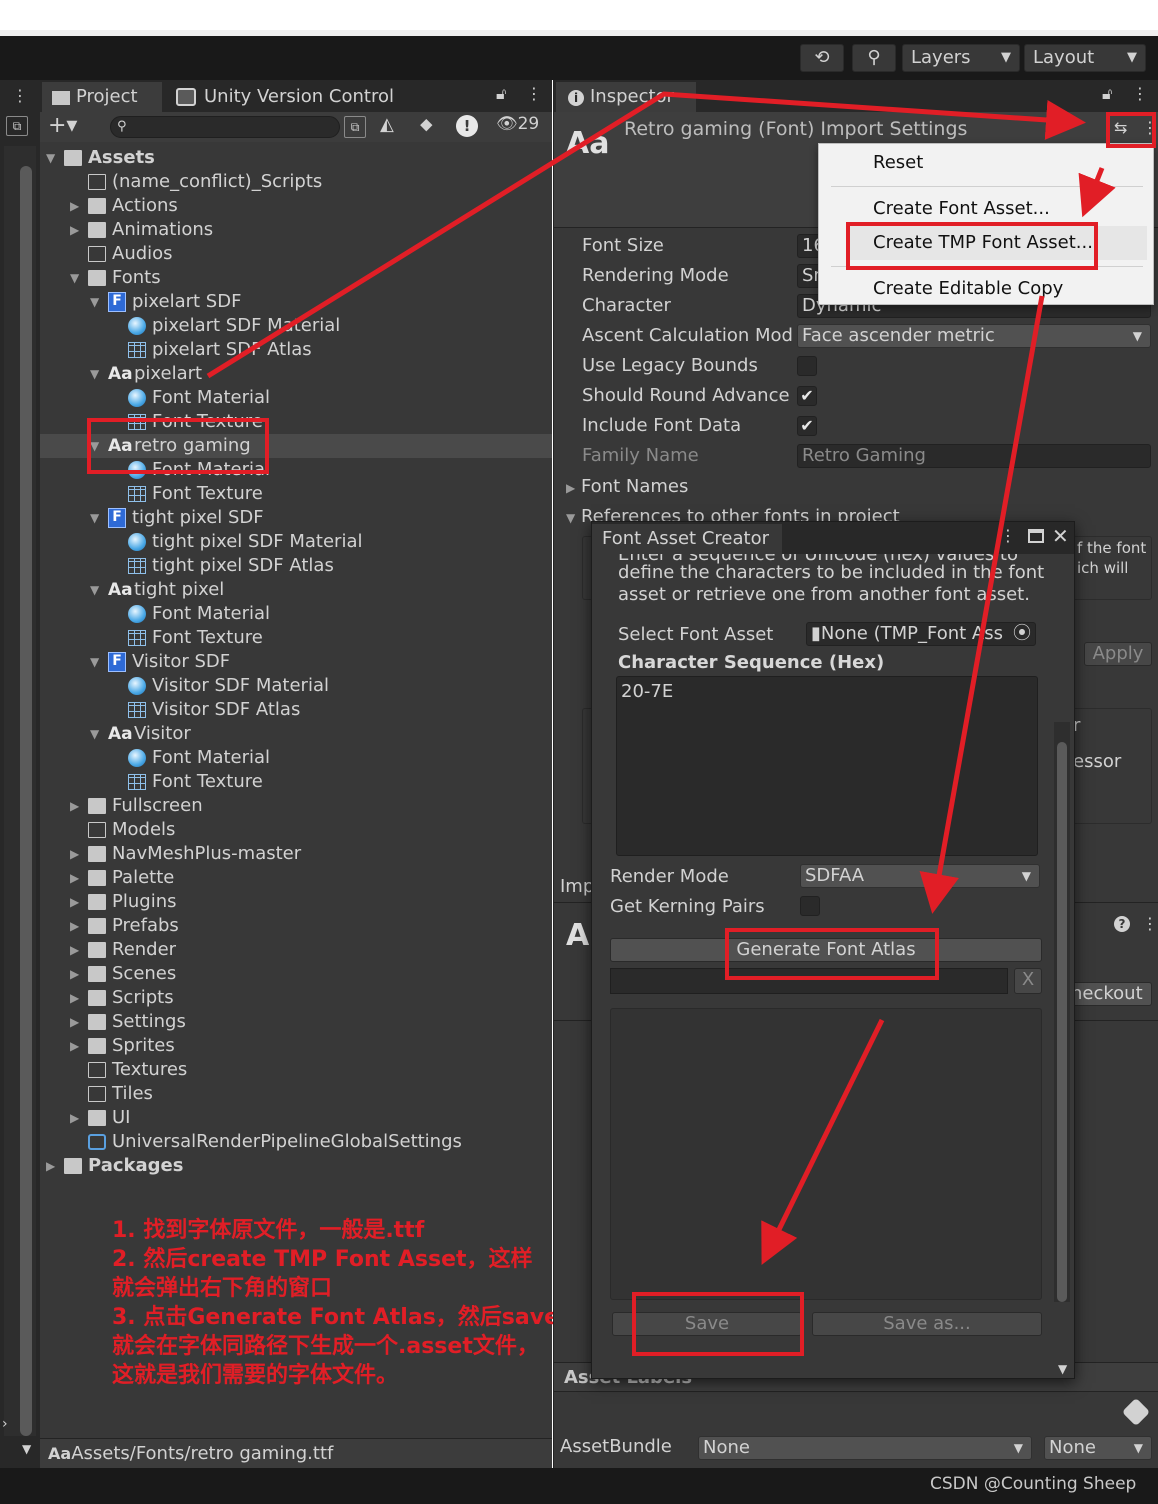  I want to click on tree-item: ▶ Animations, so click(296, 230).